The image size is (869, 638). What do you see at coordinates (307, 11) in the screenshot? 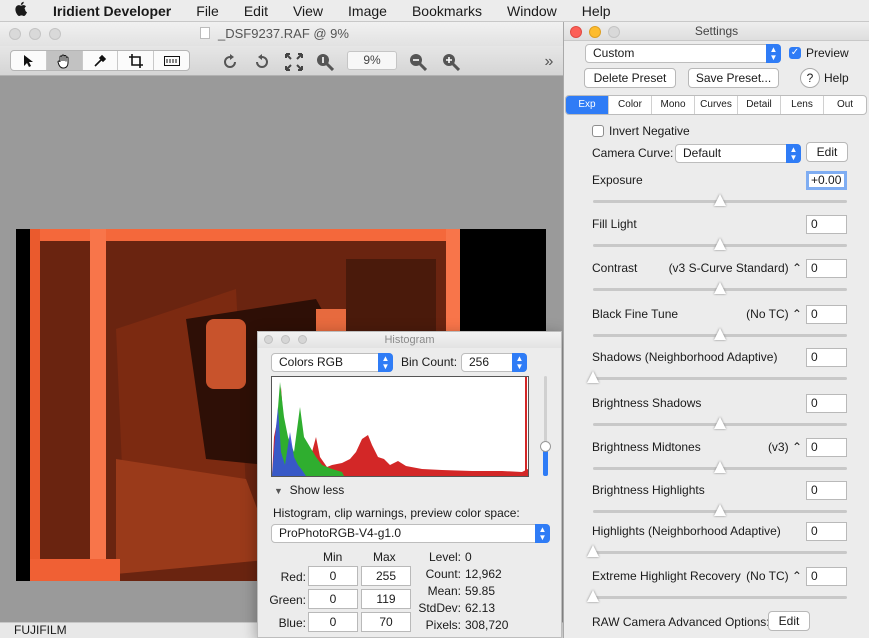
I see `menu-view: View` at bounding box center [307, 11].